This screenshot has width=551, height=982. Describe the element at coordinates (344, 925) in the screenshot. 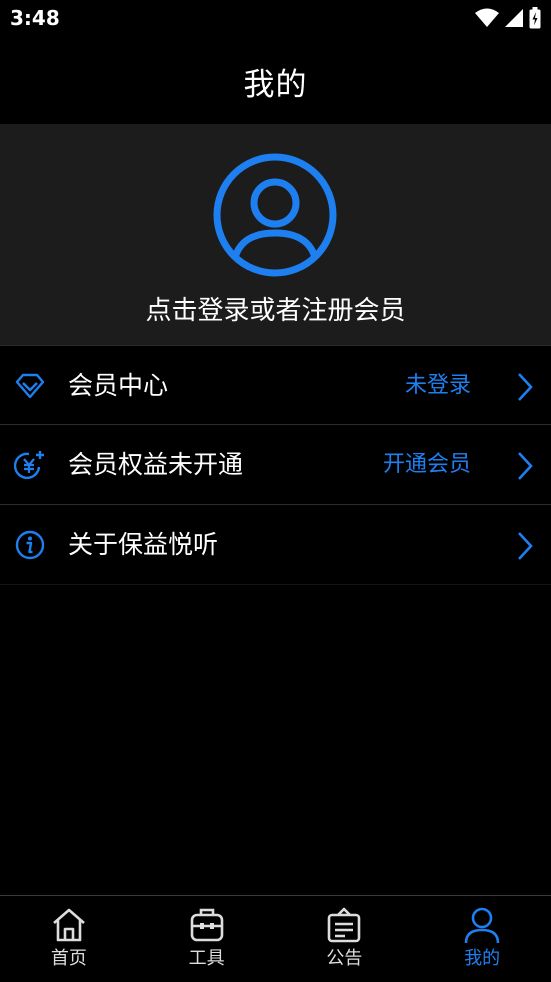

I see `notice-board-icon` at that location.